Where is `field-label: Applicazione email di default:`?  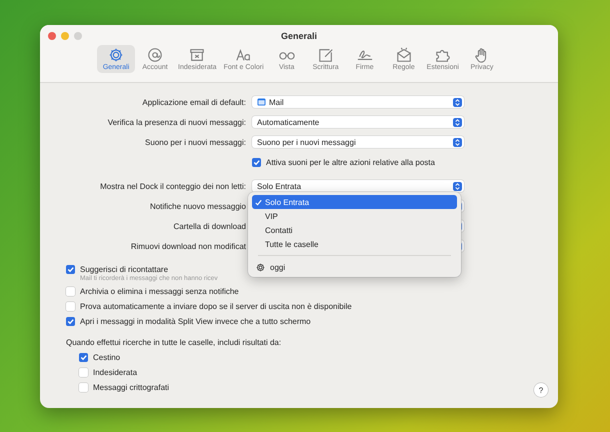
field-label: Applicazione email di default: is located at coordinates (194, 102).